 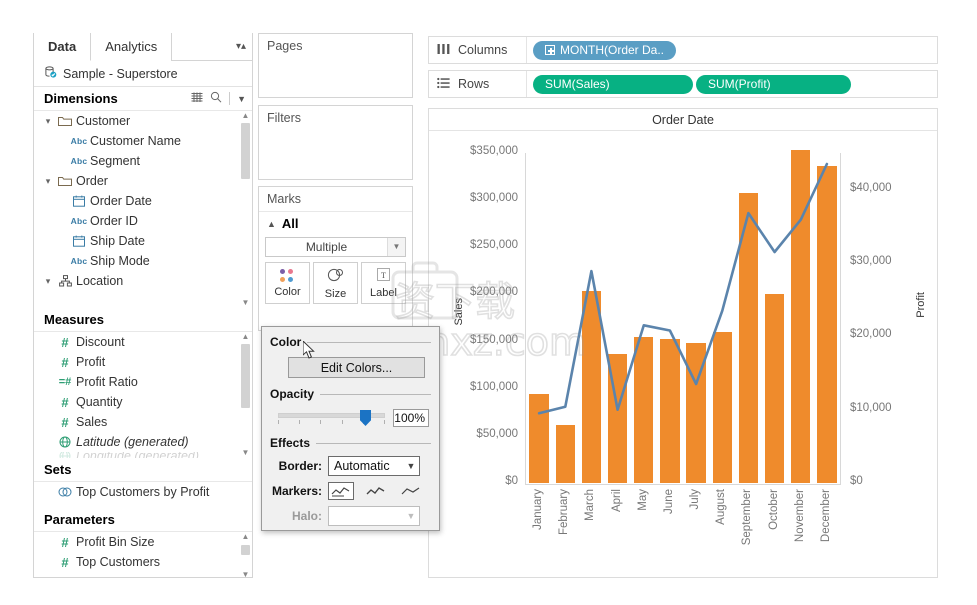 I want to click on marker-none-icon, so click(x=411, y=491).